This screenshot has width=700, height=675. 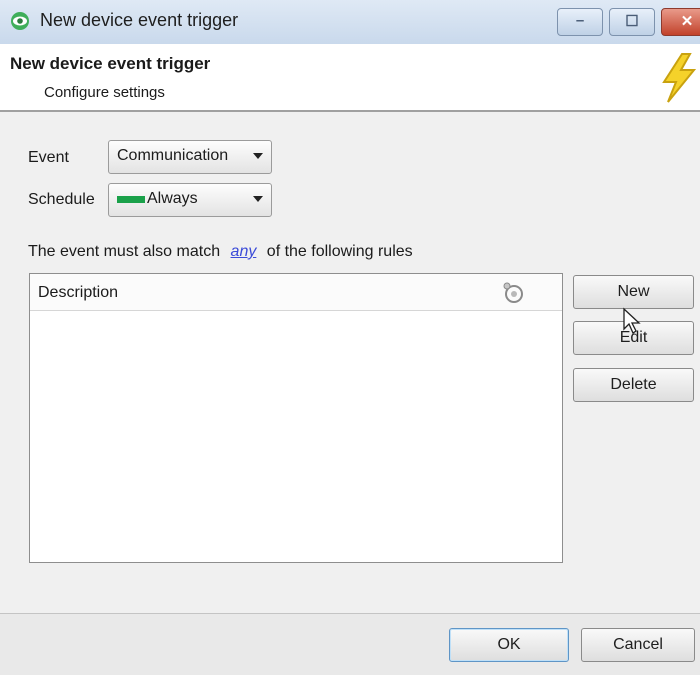 What do you see at coordinates (350, 22) in the screenshot?
I see `title-bar: New device event trigger – ☐ ✕` at bounding box center [350, 22].